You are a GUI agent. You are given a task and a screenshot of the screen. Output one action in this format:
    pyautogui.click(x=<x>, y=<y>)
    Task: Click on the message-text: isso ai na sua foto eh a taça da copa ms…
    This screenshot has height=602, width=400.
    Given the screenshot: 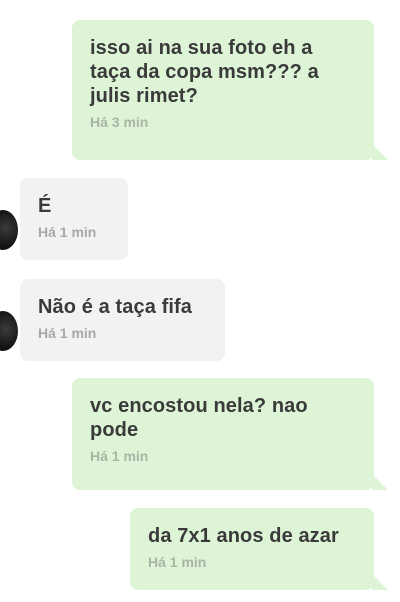 What is the action you would take?
    pyautogui.click(x=204, y=72)
    